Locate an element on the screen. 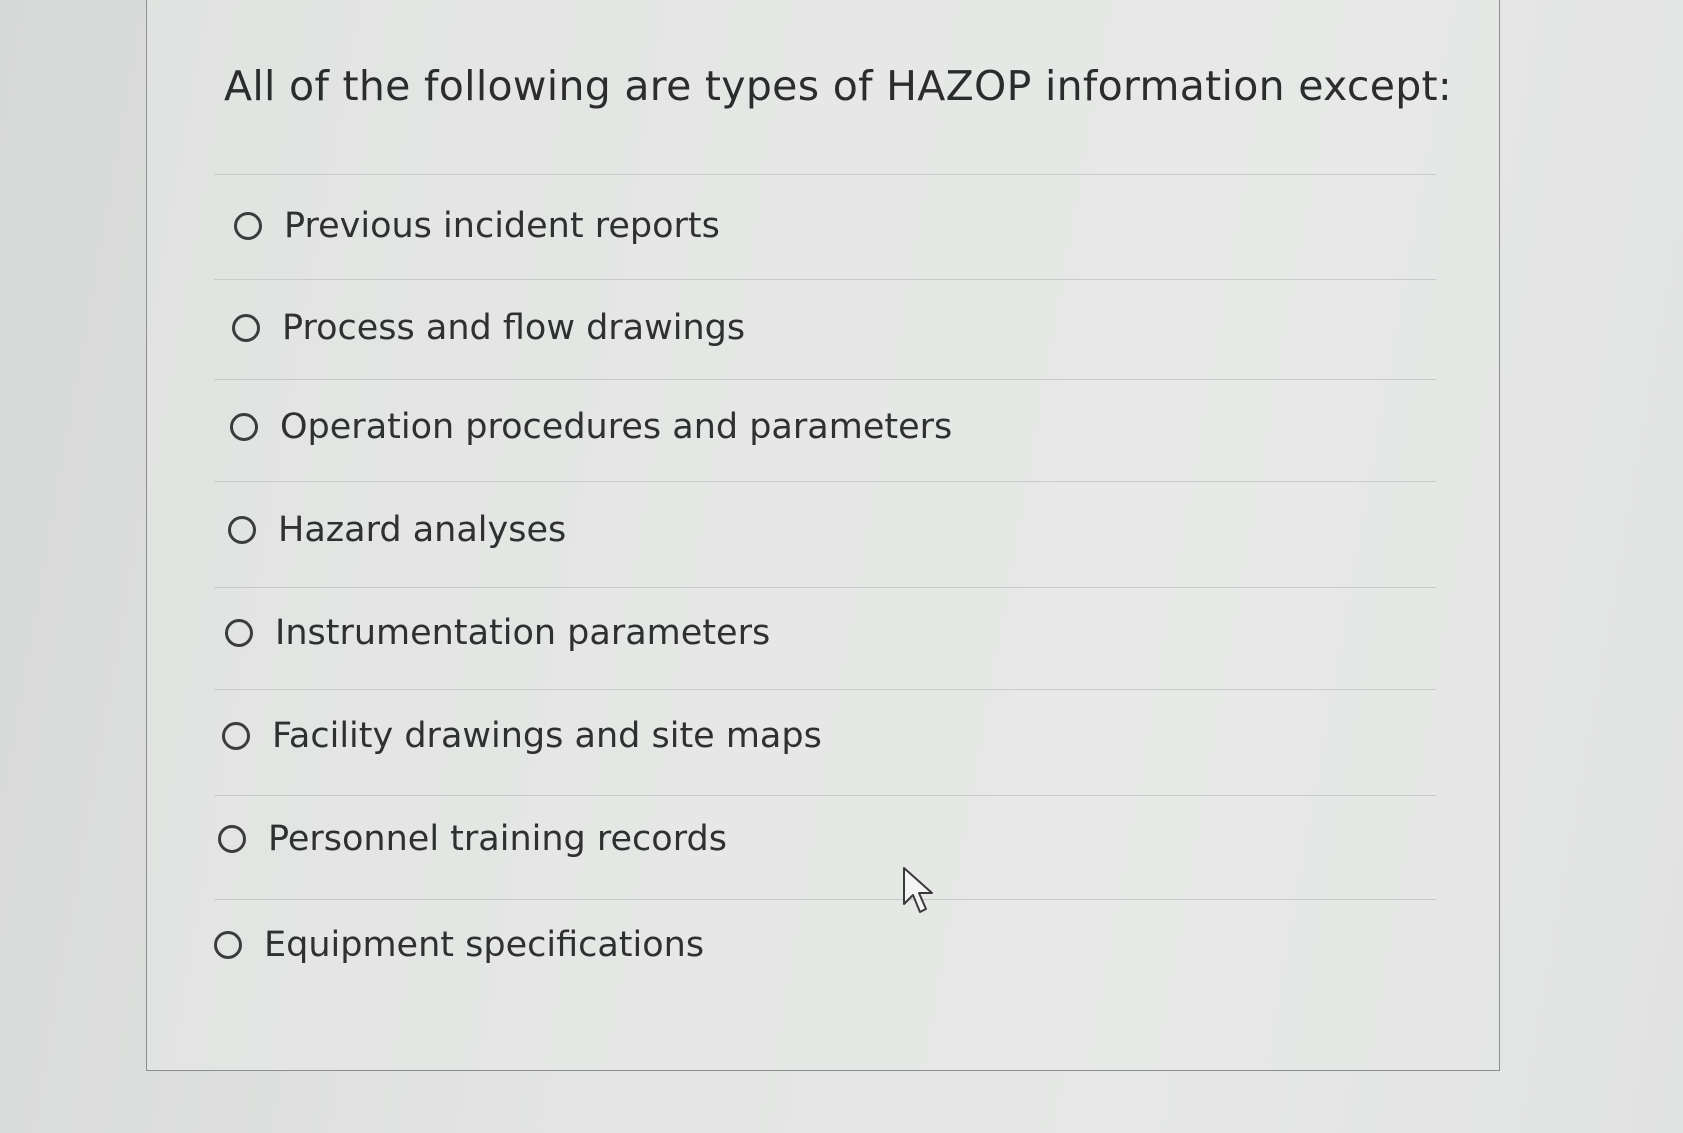  answer-option-label: Hazard analyses is located at coordinates (422, 530).